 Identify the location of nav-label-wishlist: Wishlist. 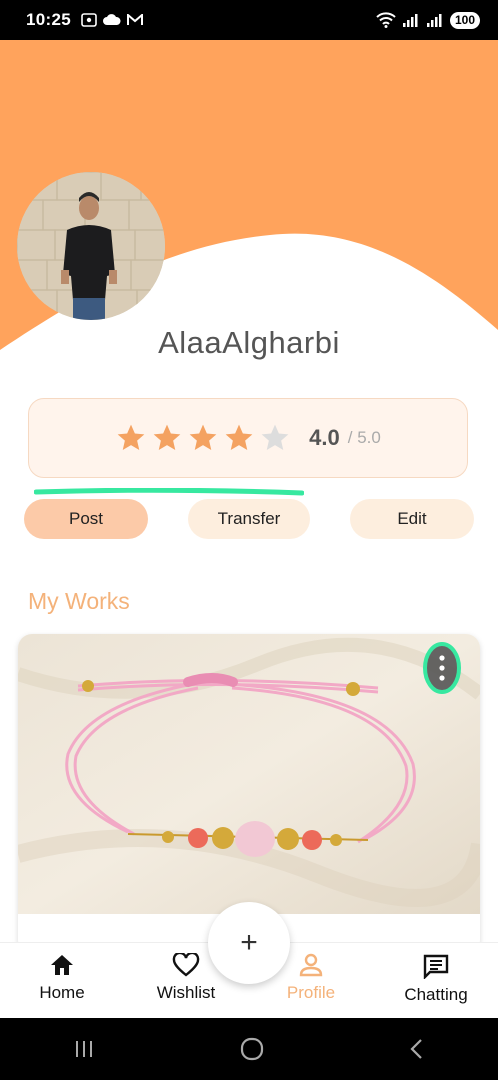
(186, 992).